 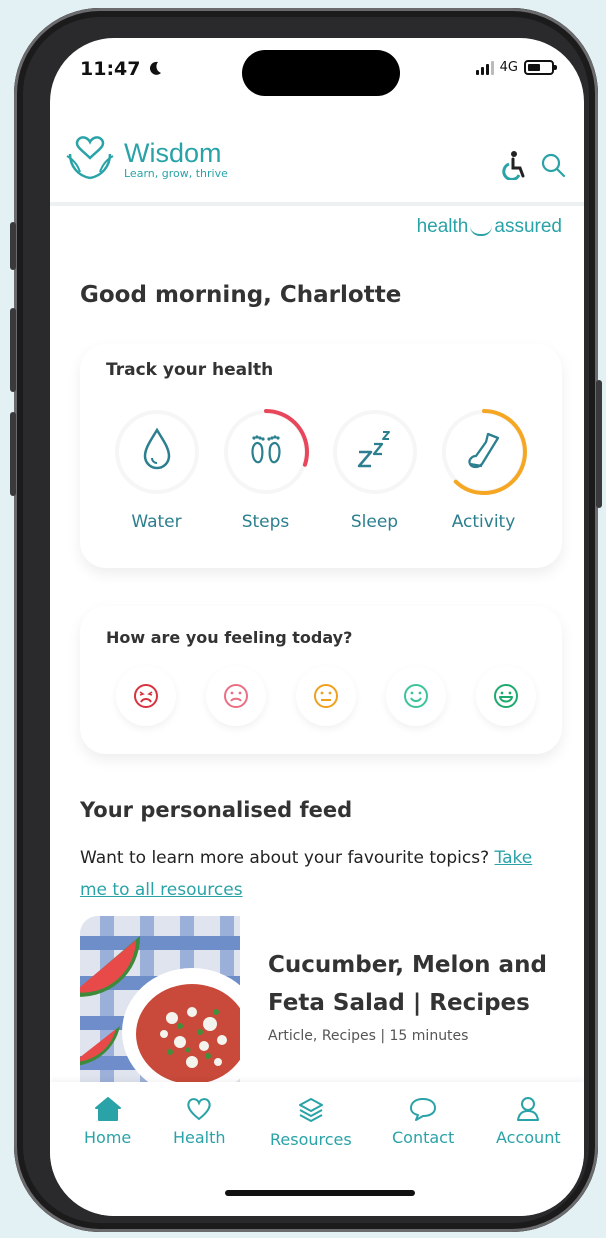 What do you see at coordinates (423, 1137) in the screenshot?
I see `tab-label: Contact` at bounding box center [423, 1137].